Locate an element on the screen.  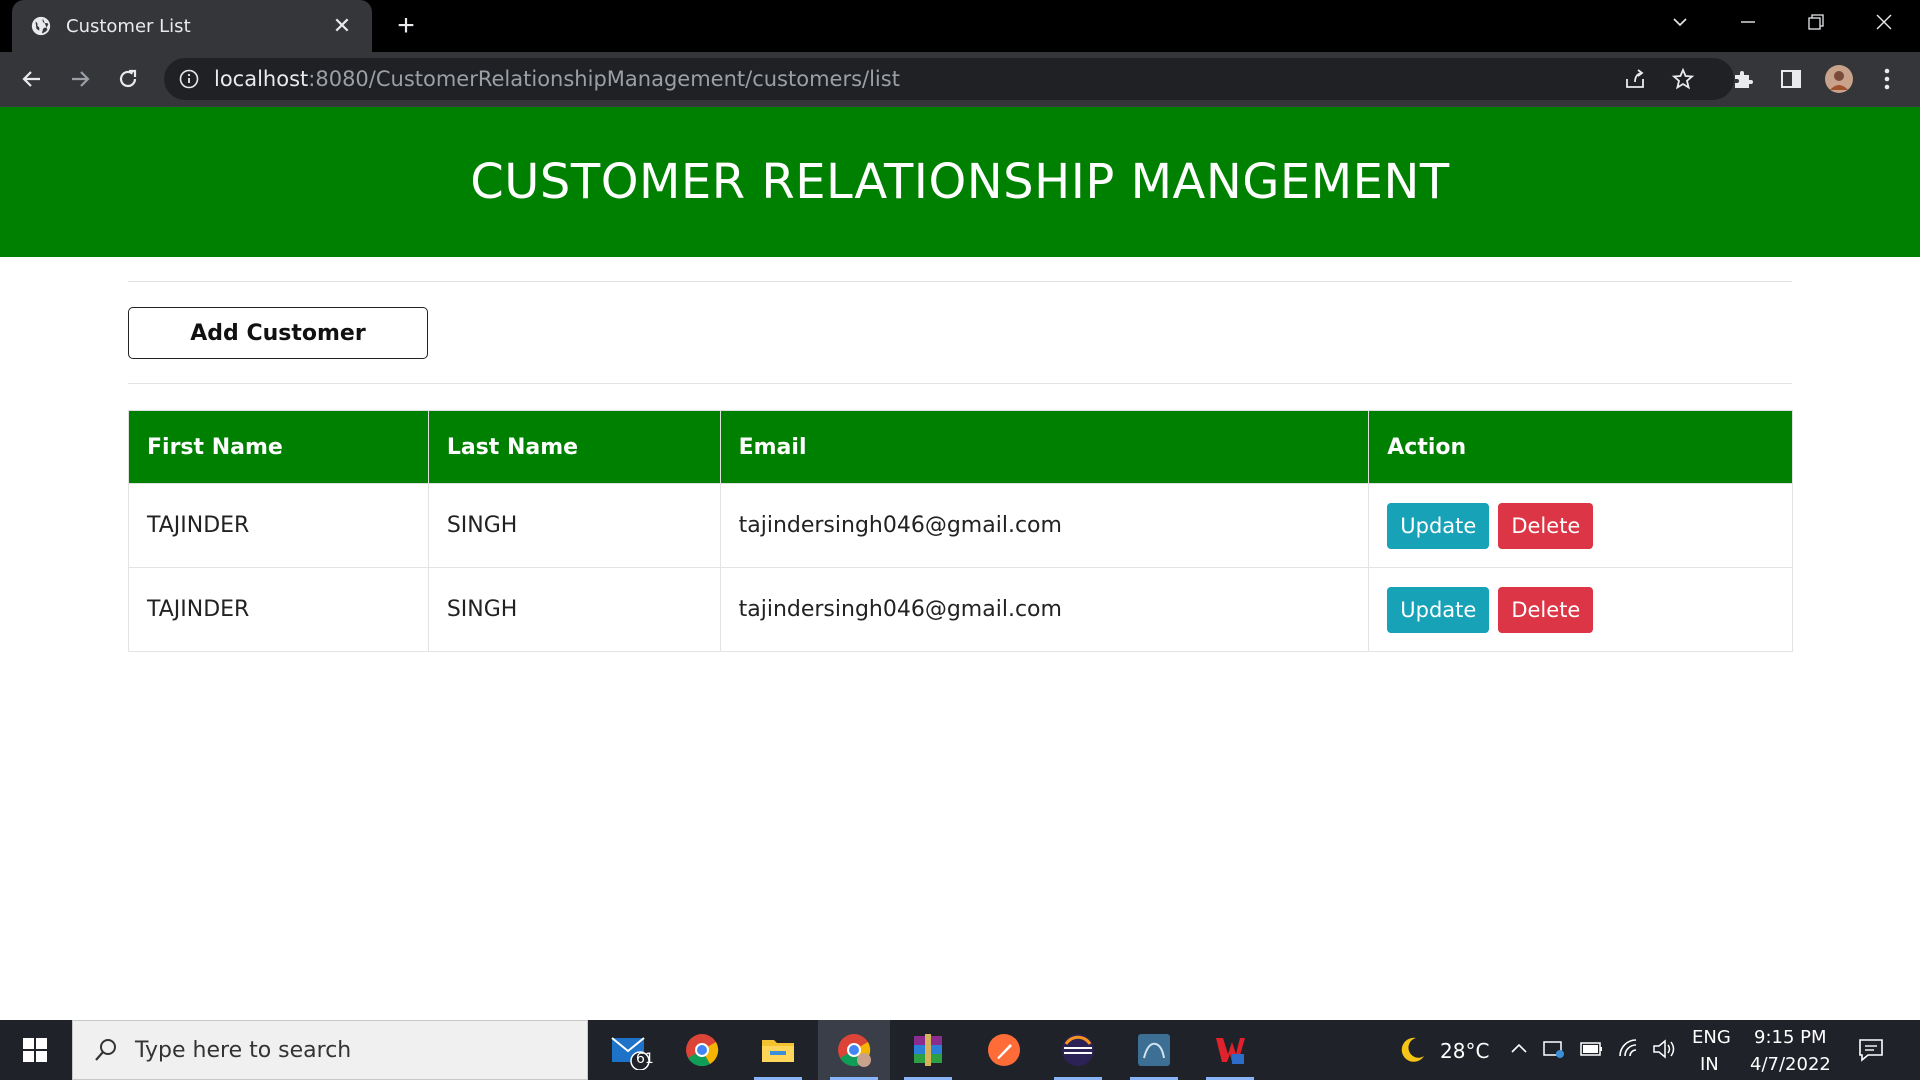
header-action: Action is located at coordinates (1580, 447).